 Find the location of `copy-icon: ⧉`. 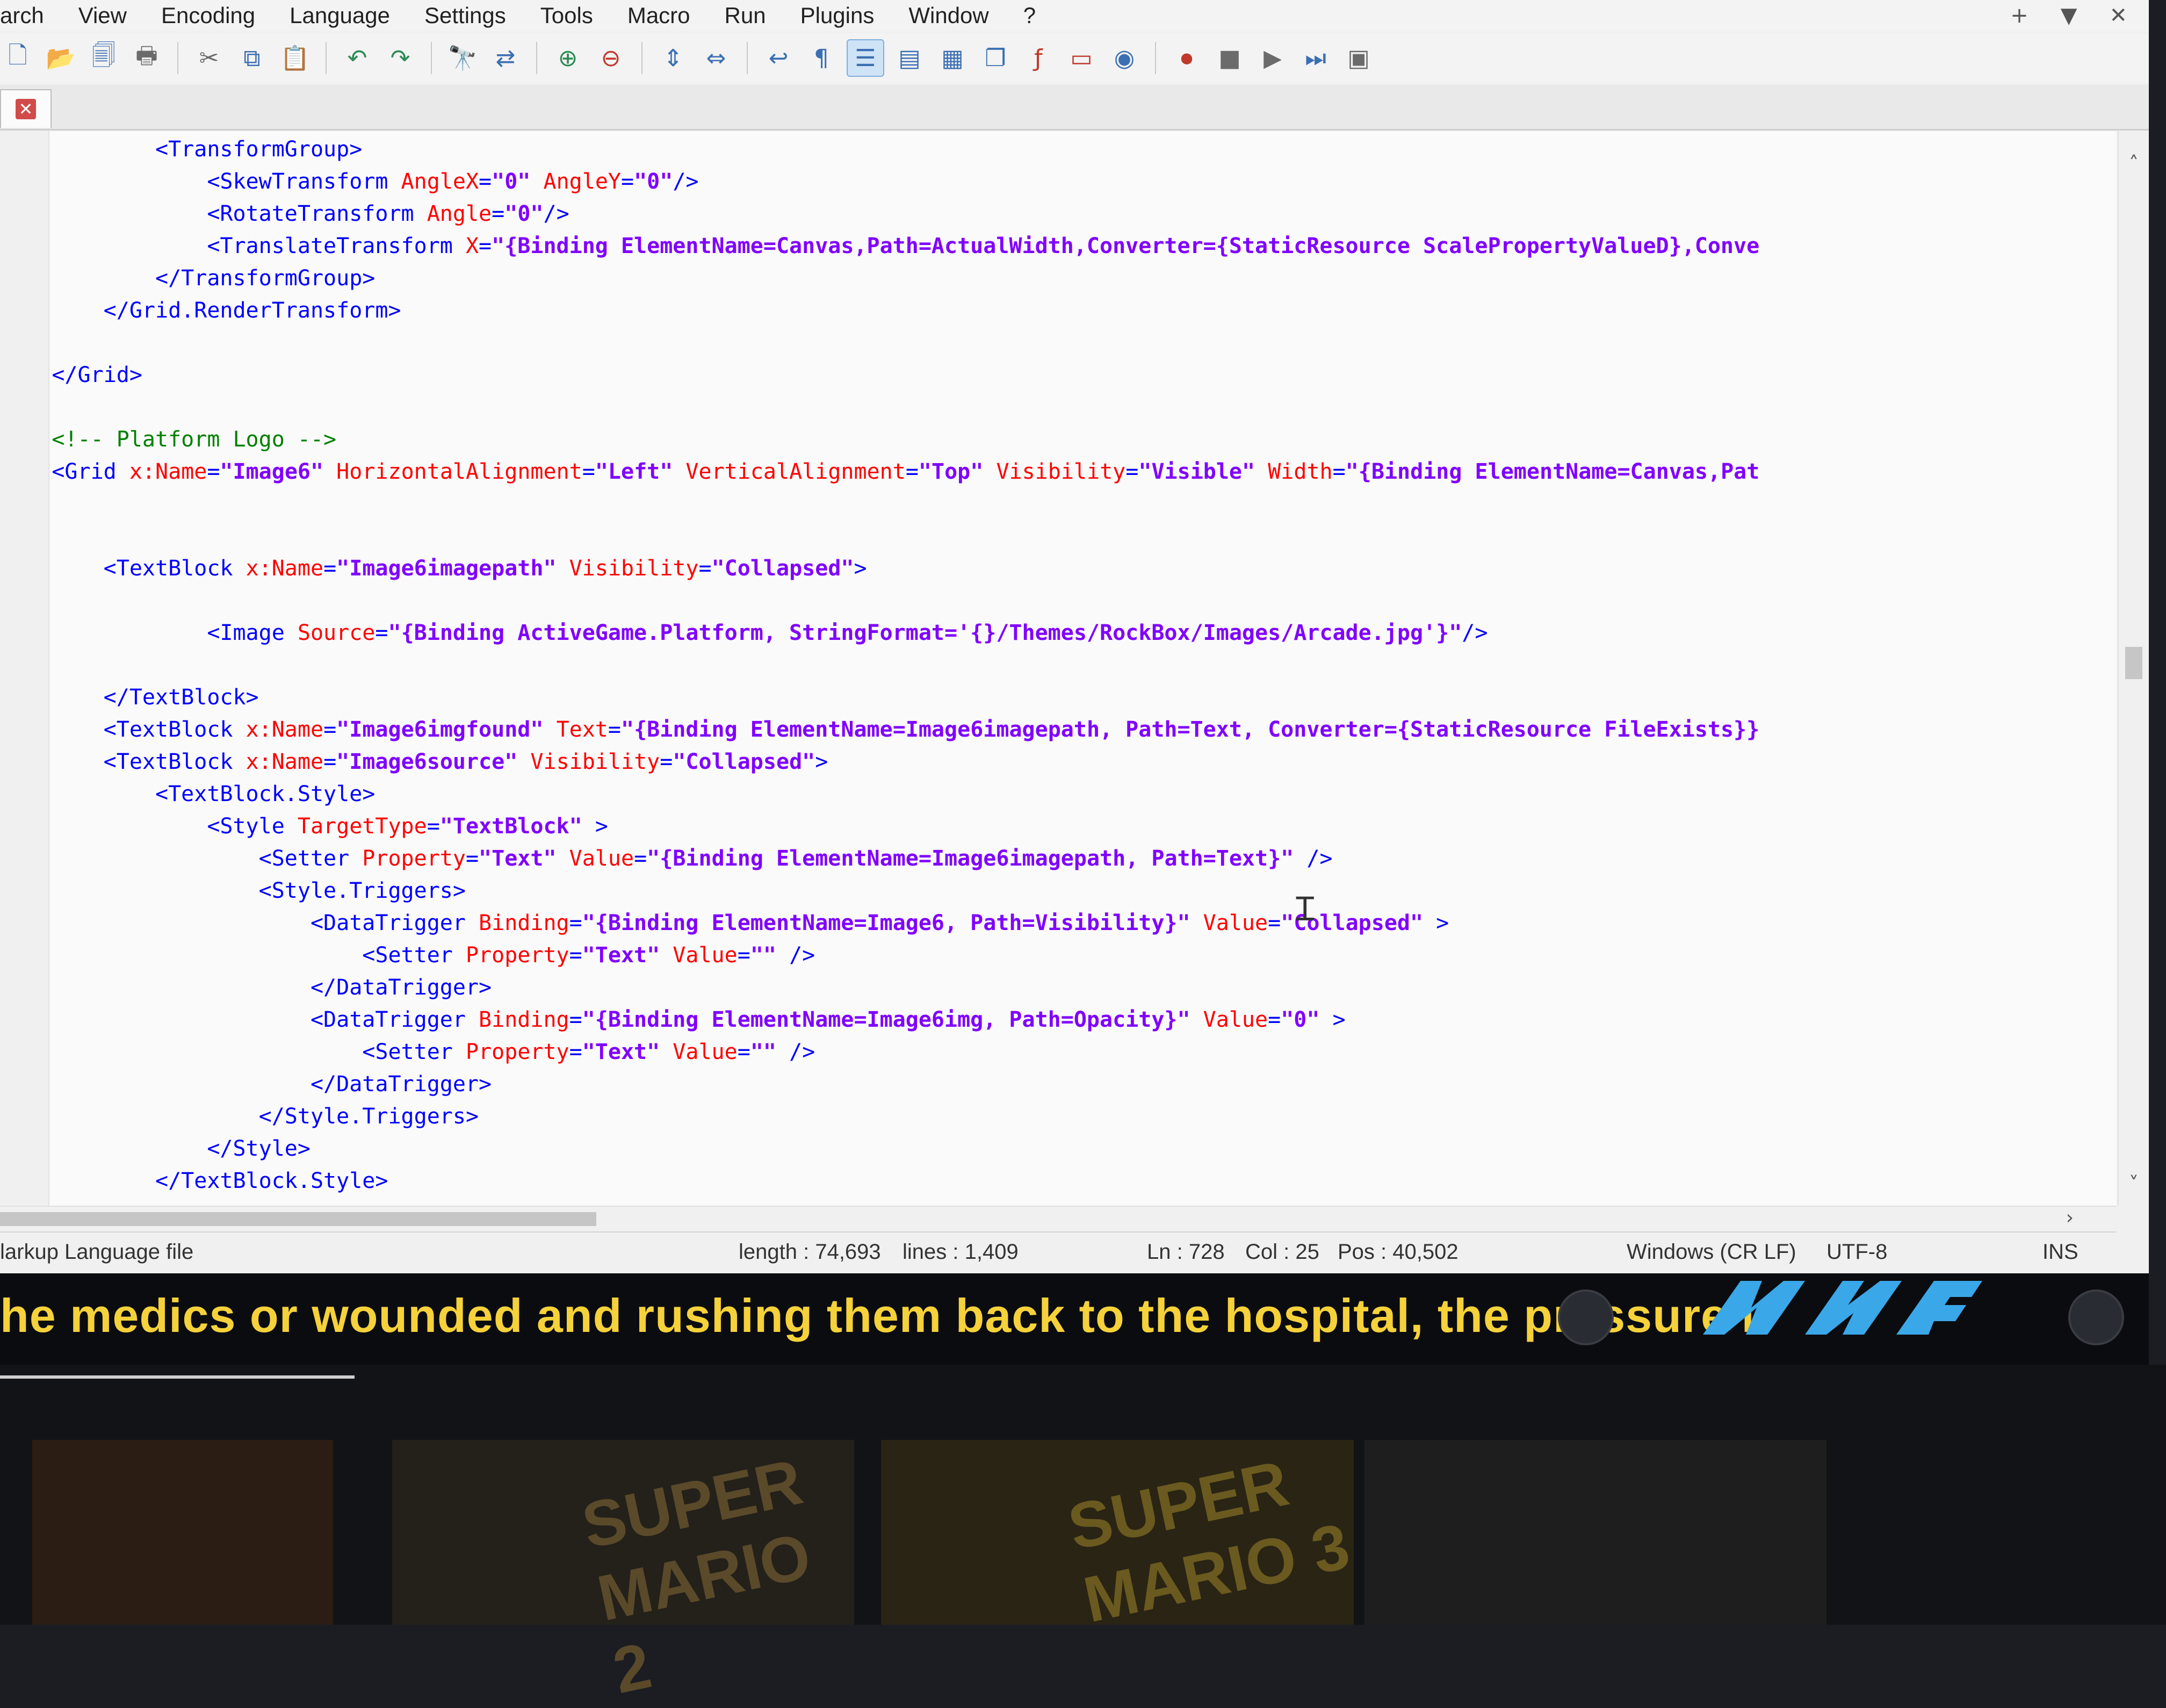

copy-icon: ⧉ is located at coordinates (252, 58).